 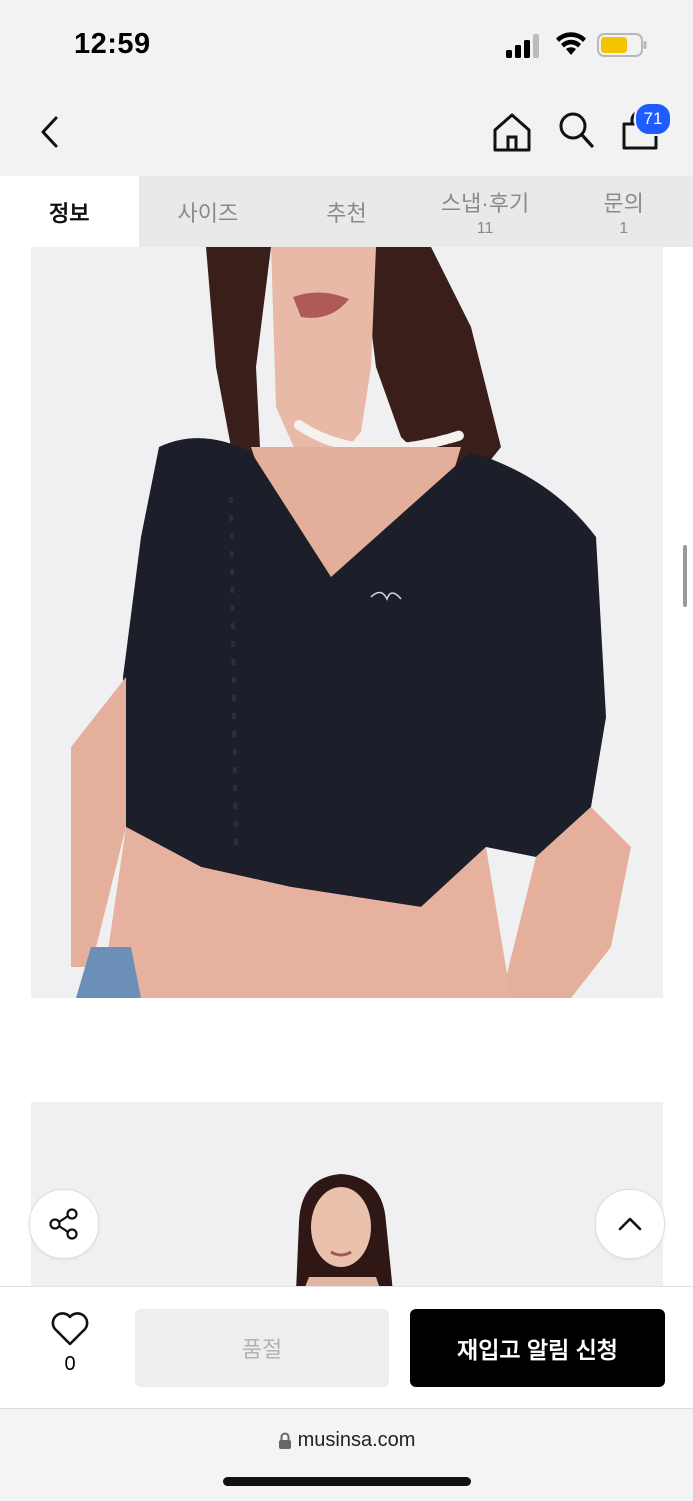 What do you see at coordinates (576, 130) in the screenshot?
I see `search-icon` at bounding box center [576, 130].